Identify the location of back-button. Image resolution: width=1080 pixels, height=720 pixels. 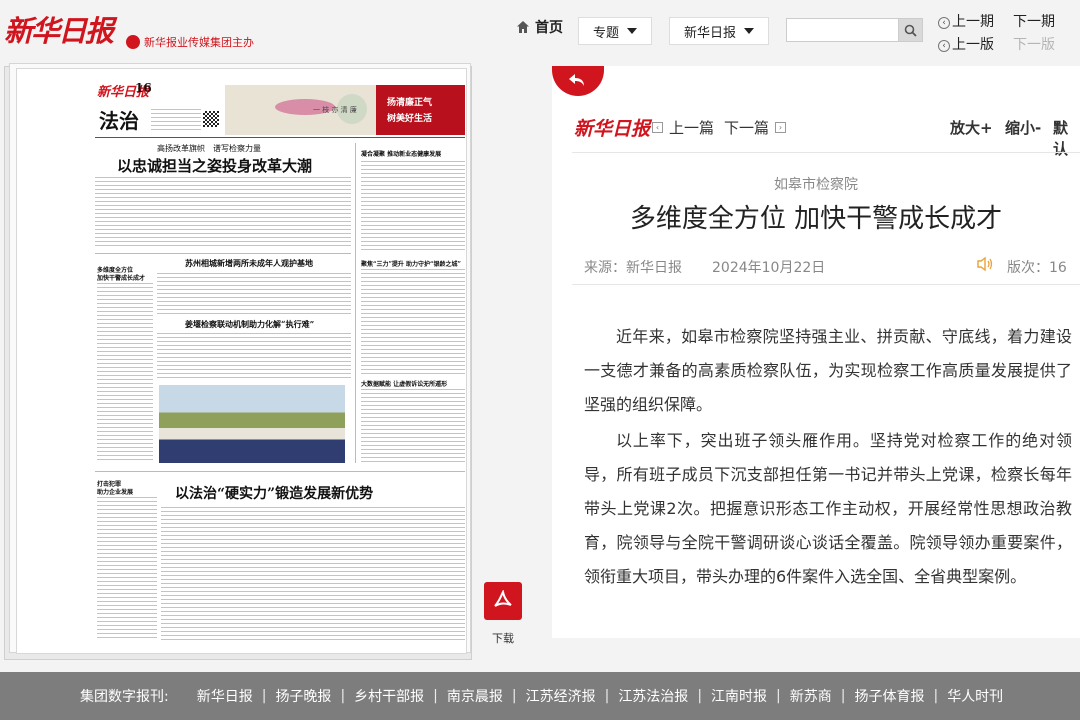
(578, 81).